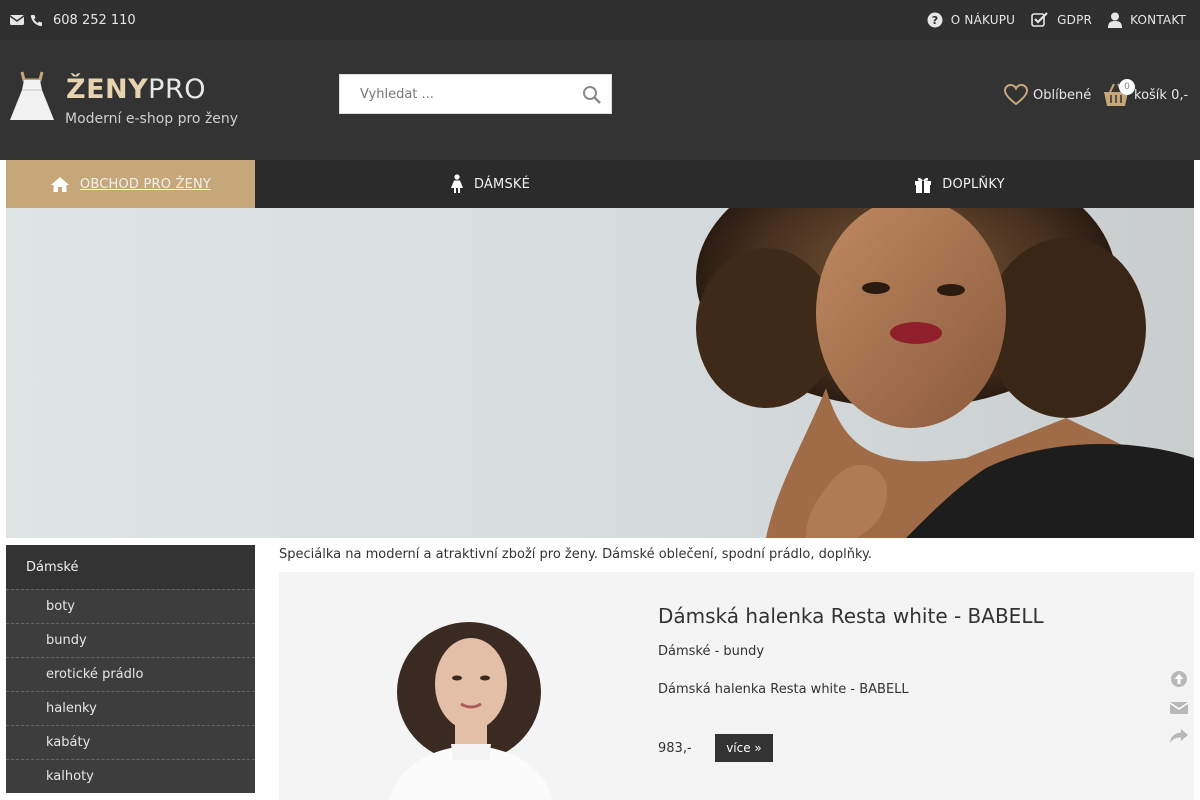 The height and width of the screenshot is (800, 1200). I want to click on top-link-kontakt: KONTAKT, so click(1147, 20).